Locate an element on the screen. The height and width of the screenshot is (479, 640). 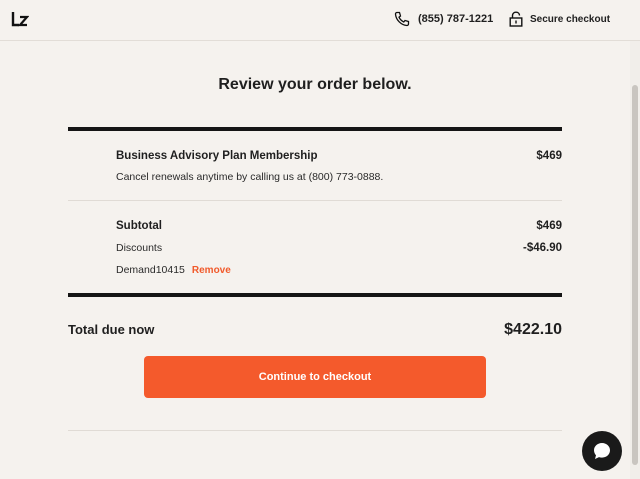
chat-button is located at coordinates (602, 451).